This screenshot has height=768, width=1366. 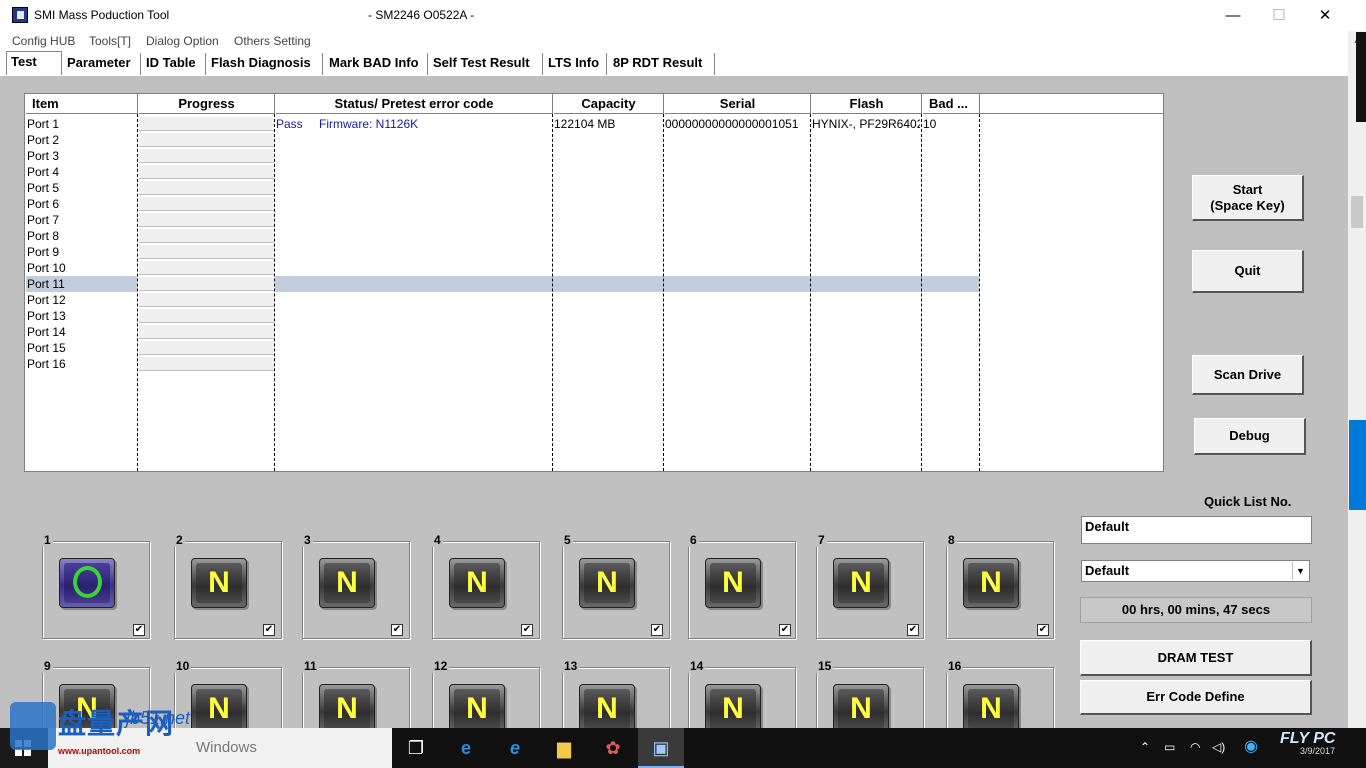 What do you see at coordinates (1248, 198) in the screenshot?
I see `start-button: Start (Space Key)` at bounding box center [1248, 198].